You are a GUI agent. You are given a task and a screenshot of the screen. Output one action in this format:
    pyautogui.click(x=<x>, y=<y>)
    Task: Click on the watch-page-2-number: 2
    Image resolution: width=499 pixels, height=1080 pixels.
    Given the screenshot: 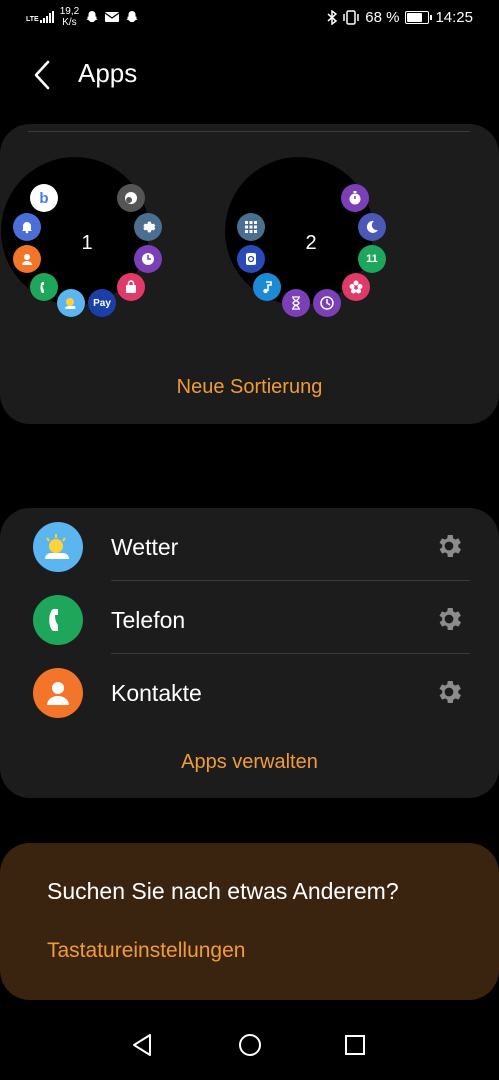 What is the action you would take?
    pyautogui.click(x=311, y=243)
    